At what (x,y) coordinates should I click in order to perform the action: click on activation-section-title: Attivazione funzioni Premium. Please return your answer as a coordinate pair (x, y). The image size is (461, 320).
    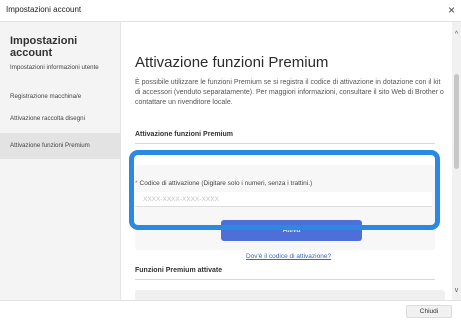
    Looking at the image, I should click on (184, 134).